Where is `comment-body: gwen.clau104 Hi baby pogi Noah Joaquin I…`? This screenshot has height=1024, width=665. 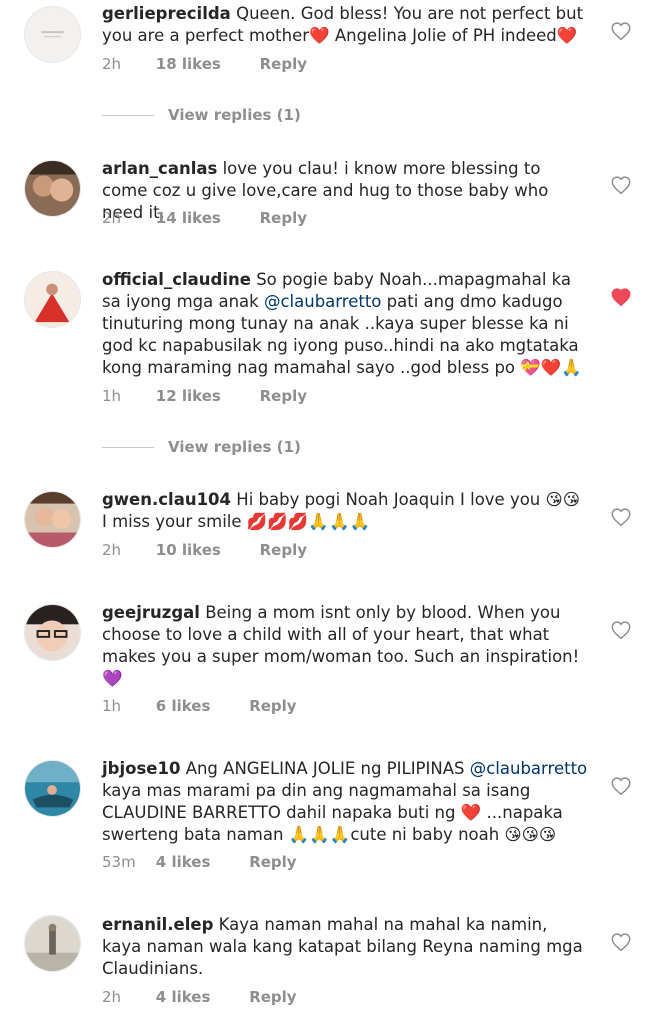
comment-body: gwen.clau104 Hi baby pogi Noah Joaquin I… is located at coordinates (346, 511).